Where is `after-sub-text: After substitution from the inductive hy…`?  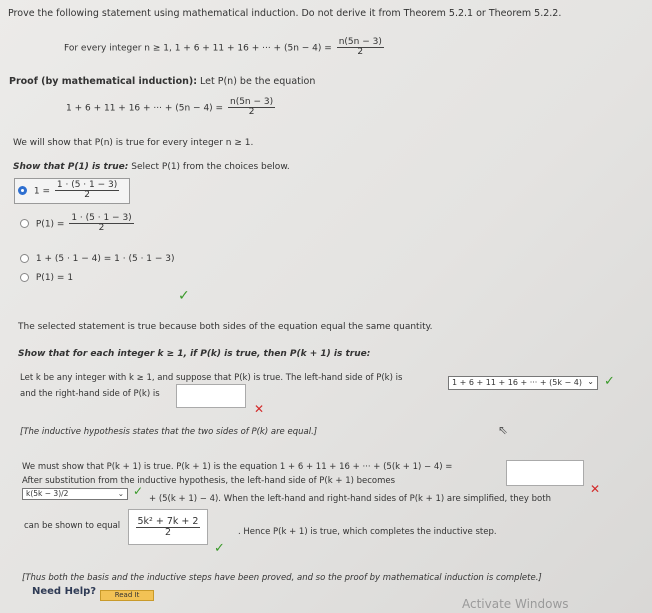
after-sub-text: After substitution from the inductive hy… is located at coordinates (209, 481).